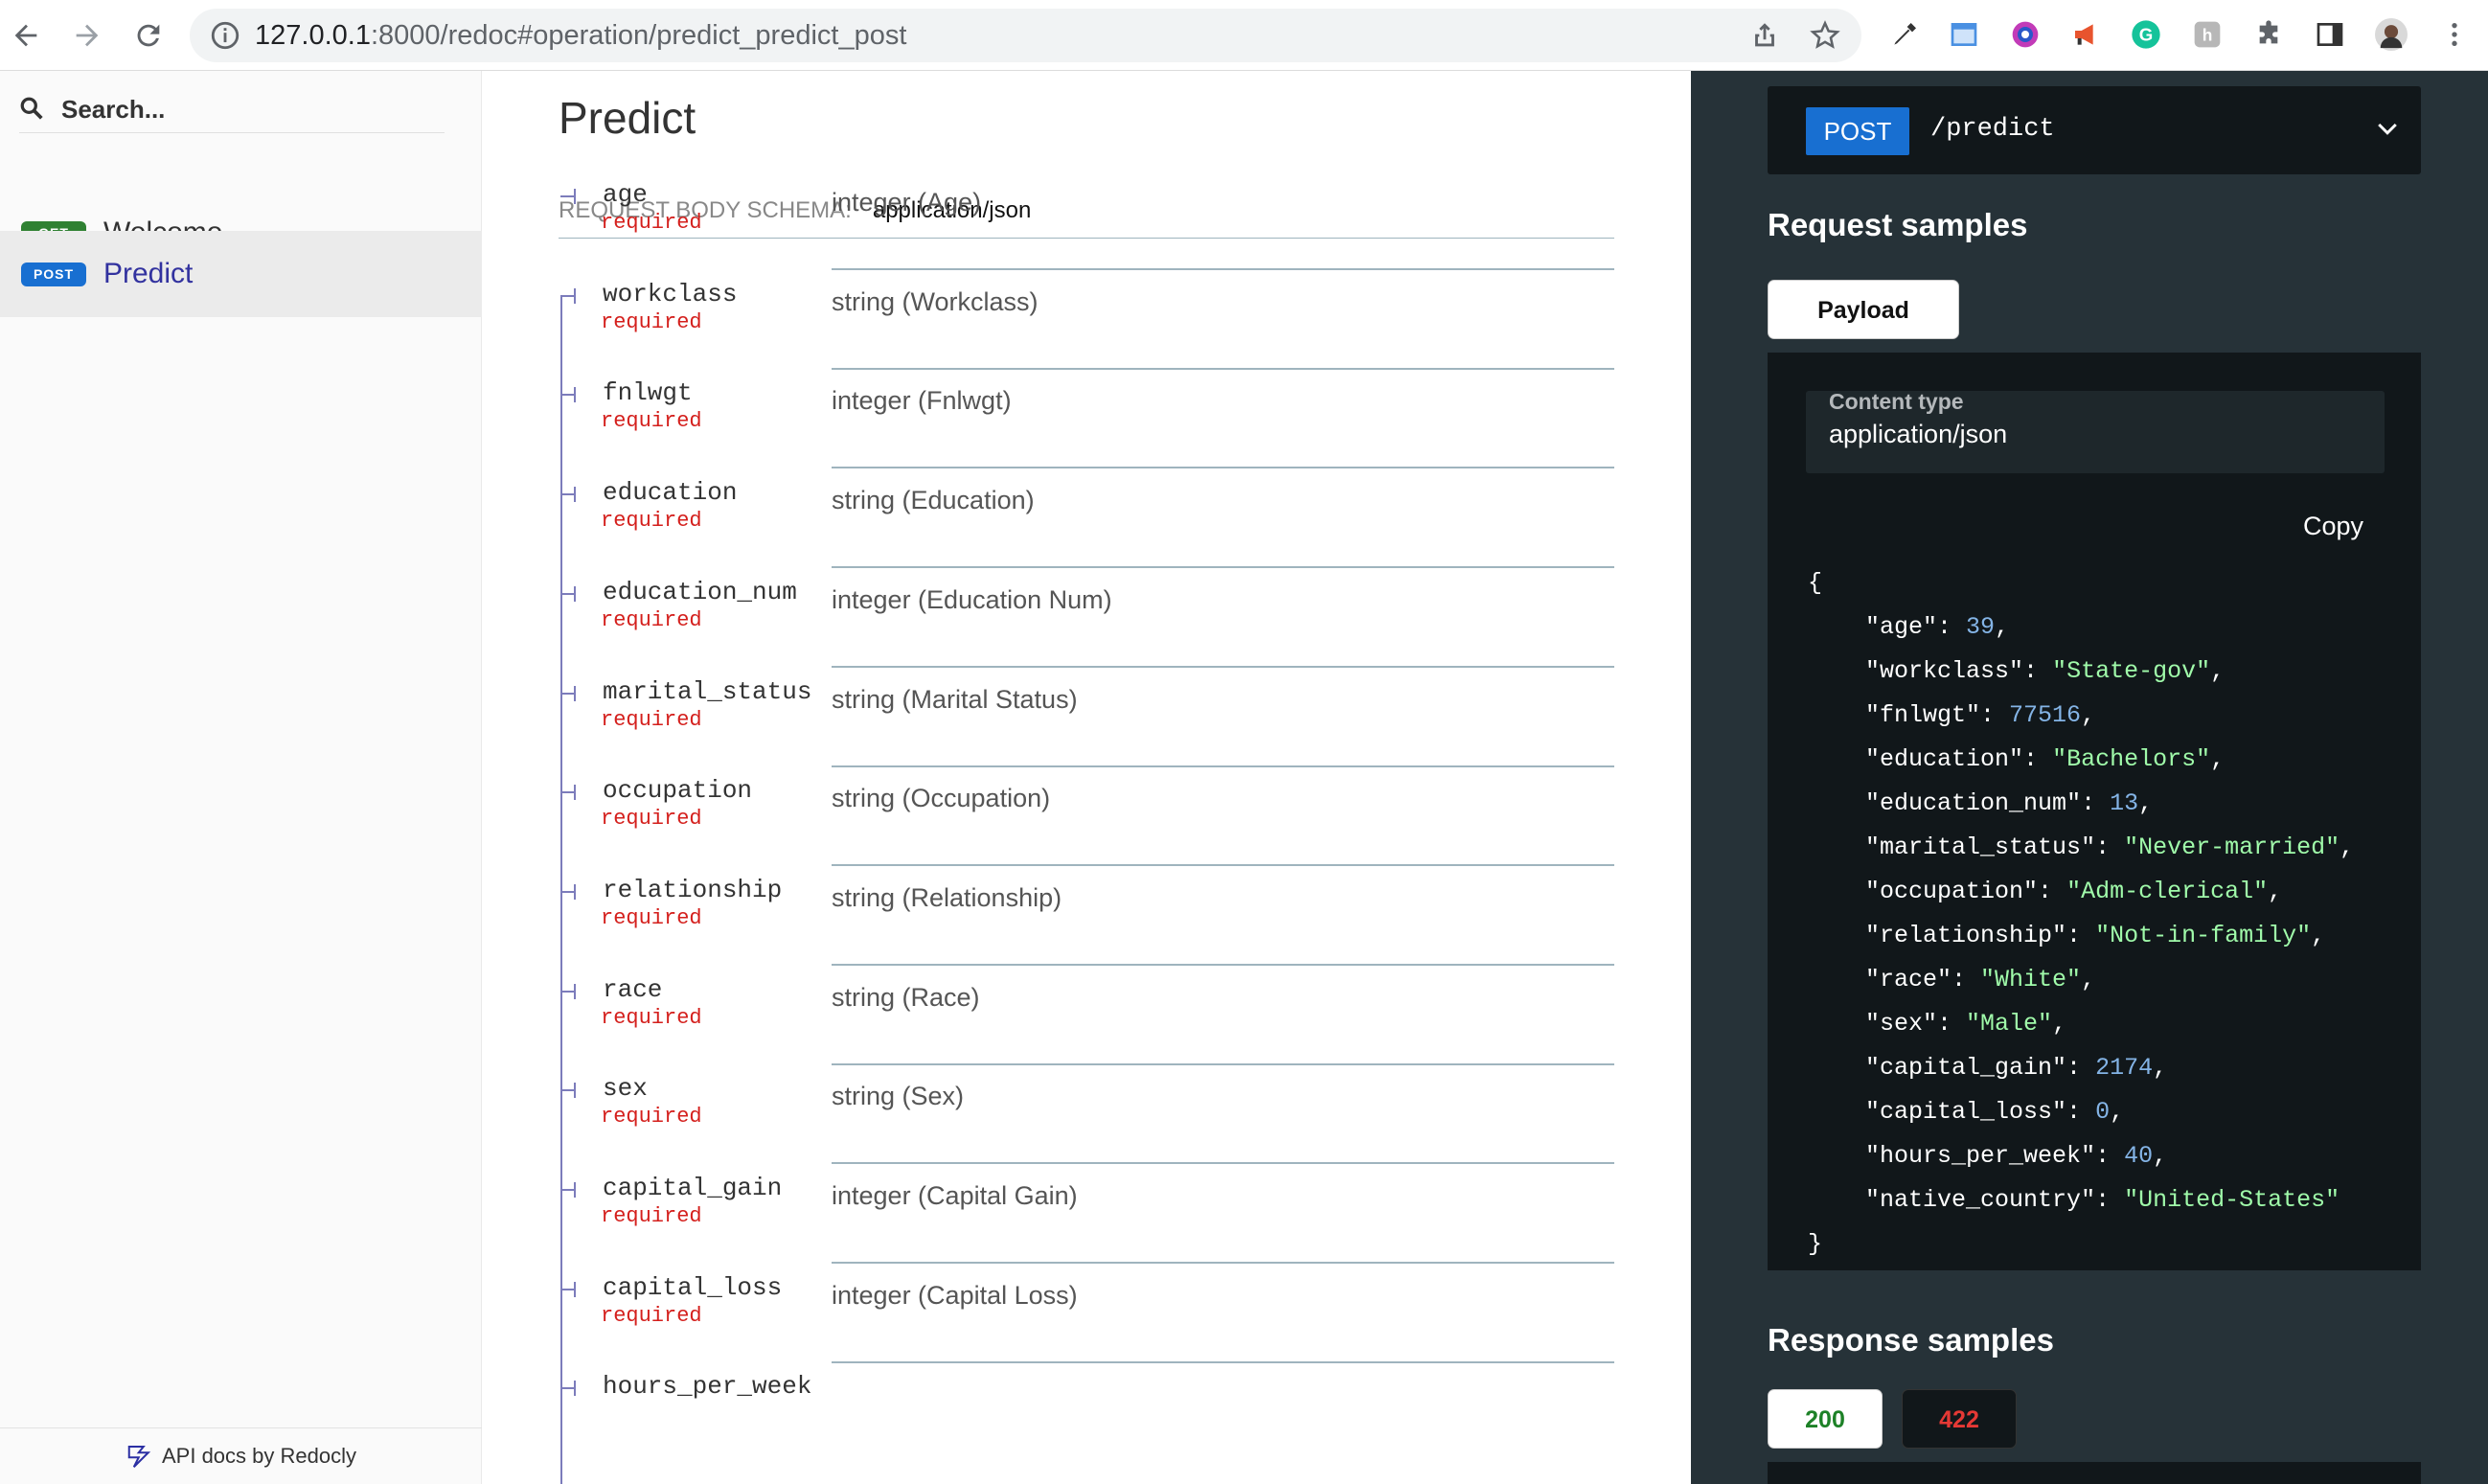 This screenshot has height=1484, width=2488. What do you see at coordinates (2074, 1200) in the screenshot?
I see `json-line: "native_country": "United-States"` at bounding box center [2074, 1200].